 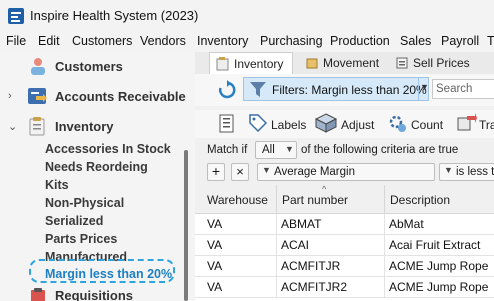 What do you see at coordinates (397, 123) in the screenshot?
I see `count-gear-icon` at bounding box center [397, 123].